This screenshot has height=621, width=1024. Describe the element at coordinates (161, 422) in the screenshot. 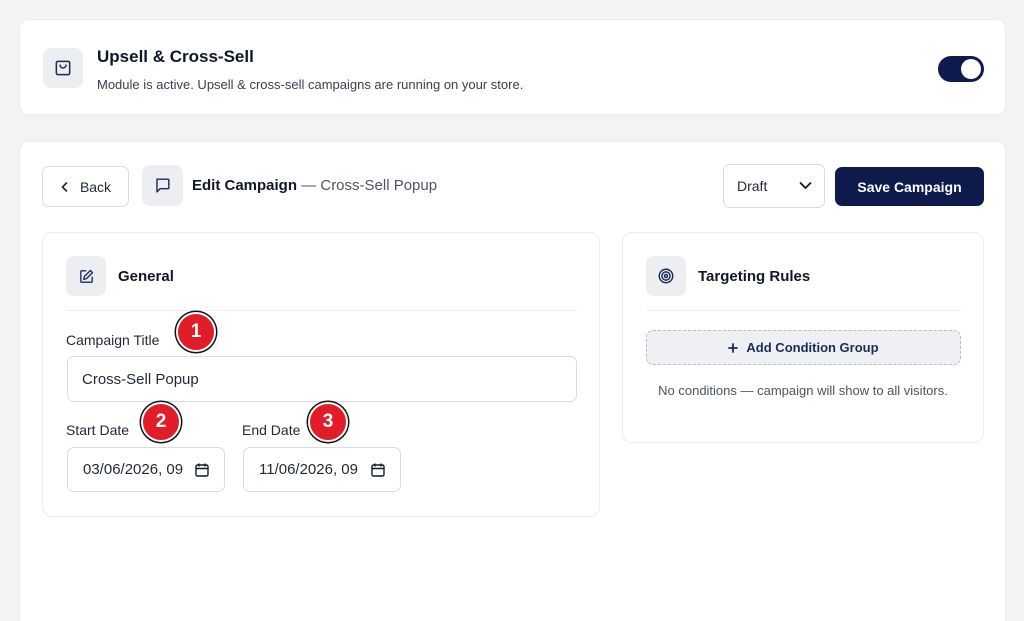

I see `annotation-badge-2: 2` at that location.